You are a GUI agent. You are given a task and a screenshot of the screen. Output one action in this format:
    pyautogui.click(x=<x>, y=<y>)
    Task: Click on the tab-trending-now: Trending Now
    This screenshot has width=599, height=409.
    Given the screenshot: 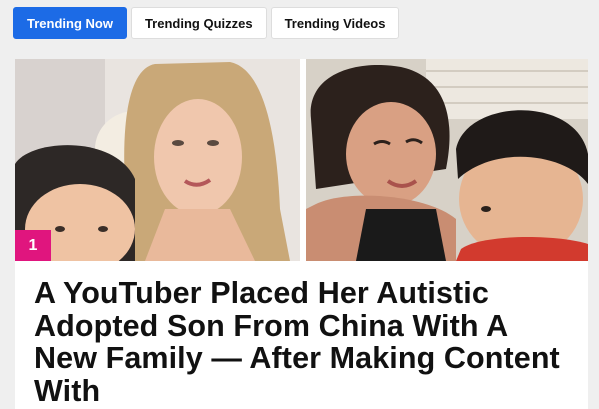 What is the action you would take?
    pyautogui.click(x=70, y=23)
    